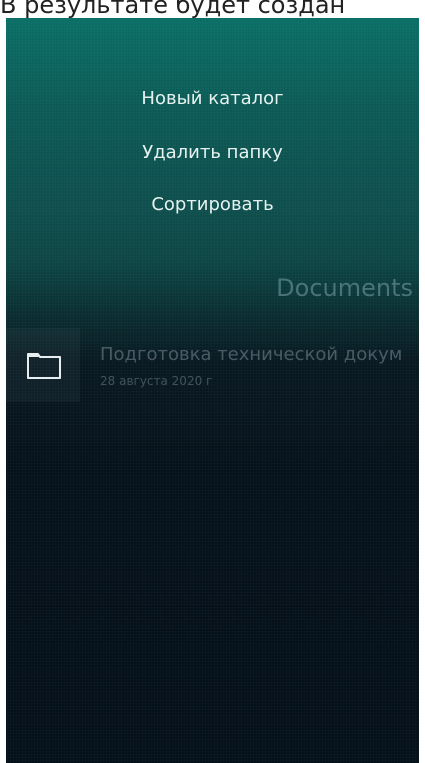 This screenshot has height=763, width=425. What do you see at coordinates (251, 354) in the screenshot?
I see `folder-name: Подготовка технической докум` at bounding box center [251, 354].